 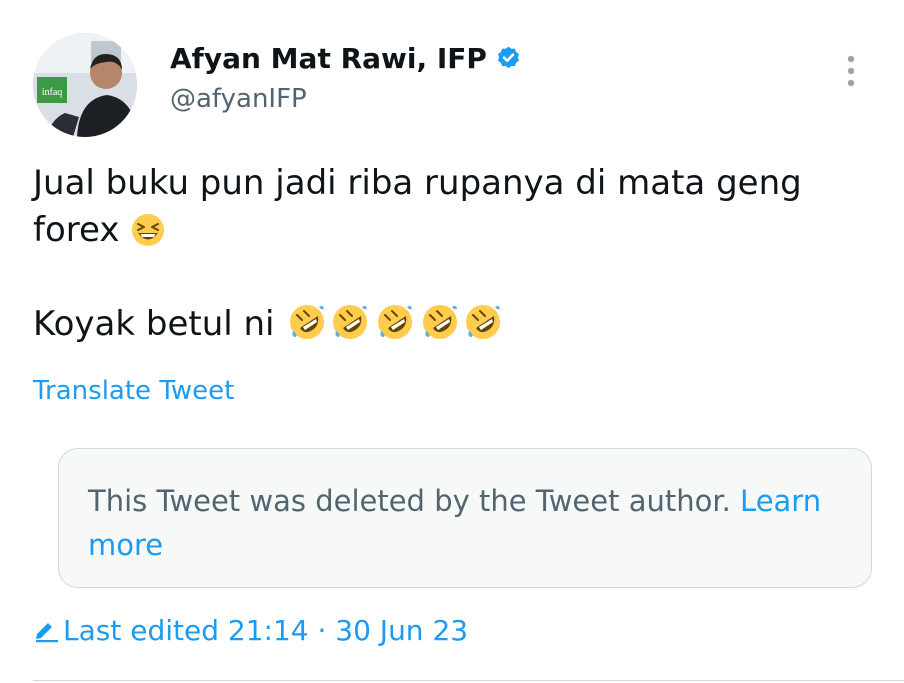 What do you see at coordinates (238, 99) in the screenshot?
I see `author-handle: @afyanIFP` at bounding box center [238, 99].